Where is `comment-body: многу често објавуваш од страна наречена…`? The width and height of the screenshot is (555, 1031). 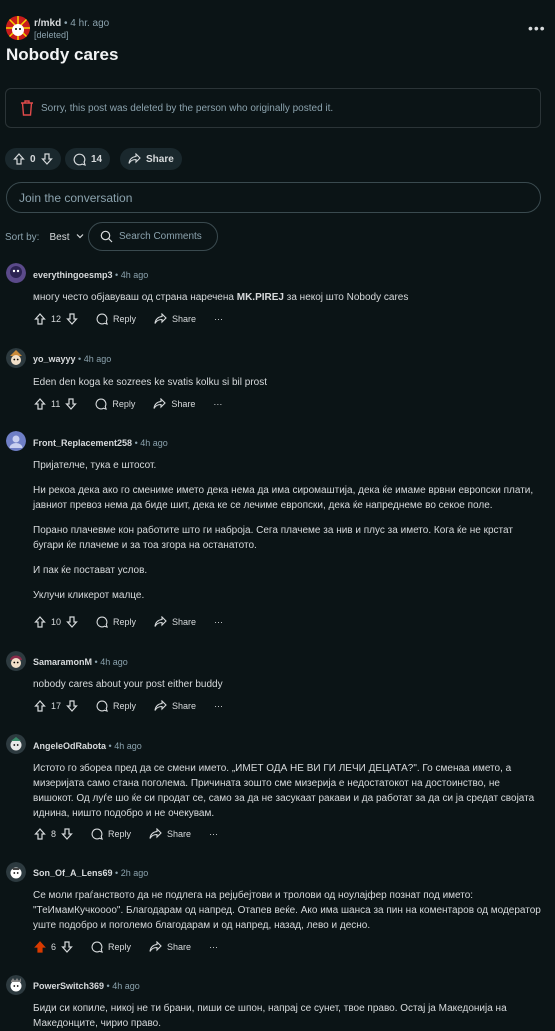
comment-body: многу често објавуваш од страна наречена… is located at coordinates (221, 297).